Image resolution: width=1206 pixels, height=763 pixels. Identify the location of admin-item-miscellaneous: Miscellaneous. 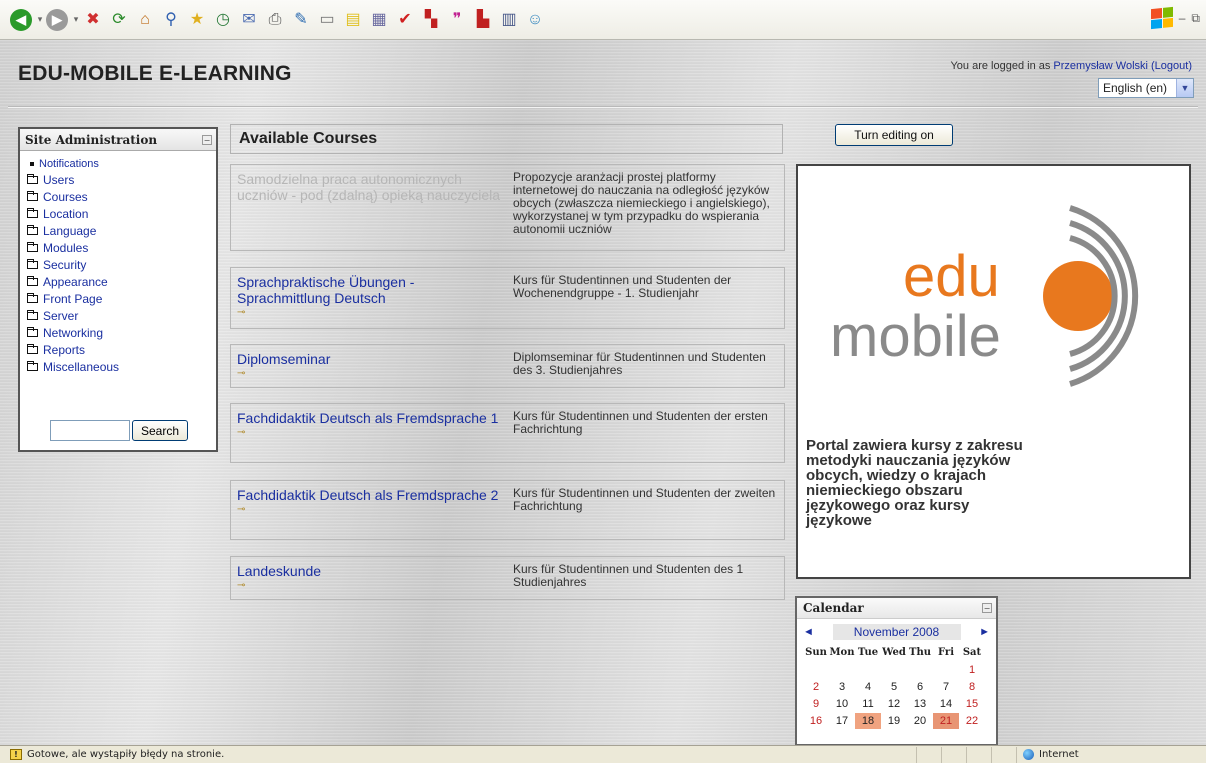
(121, 366).